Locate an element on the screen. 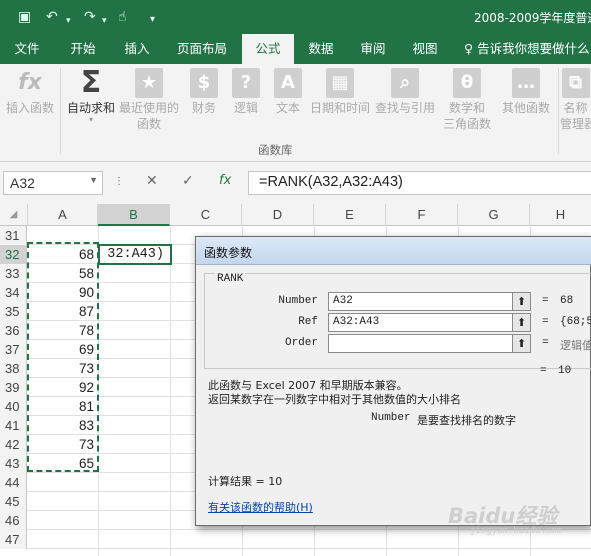 The height and width of the screenshot is (556, 591). row-header: 46 is located at coordinates (13, 520).